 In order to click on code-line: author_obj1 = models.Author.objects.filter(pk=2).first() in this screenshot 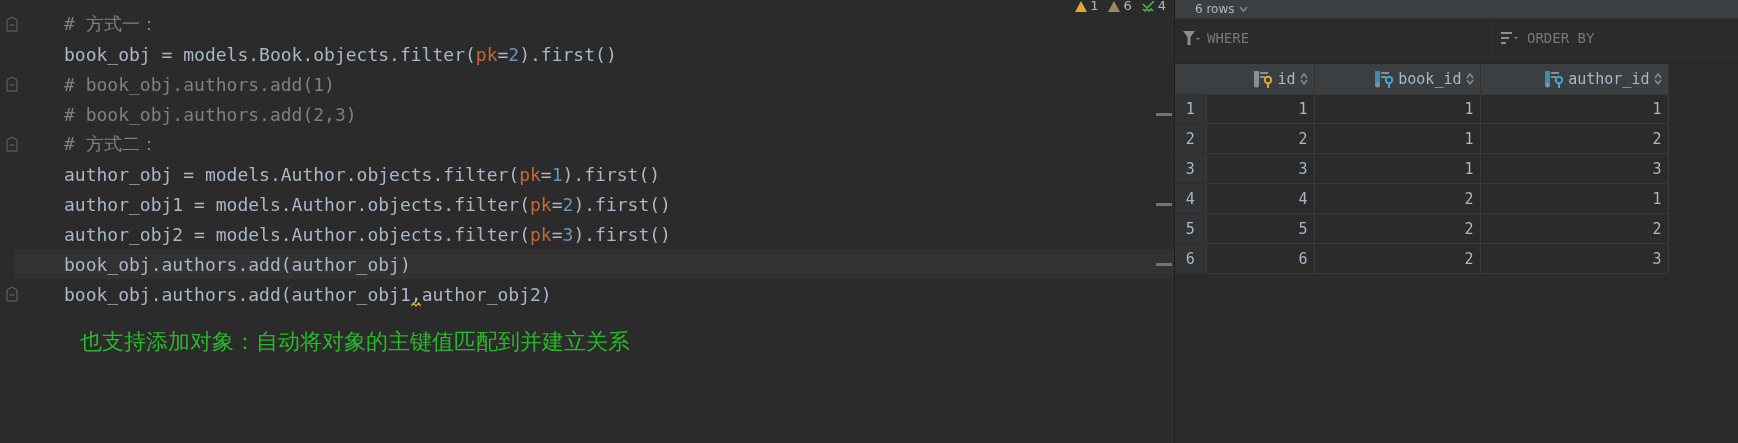, I will do `click(368, 204)`.